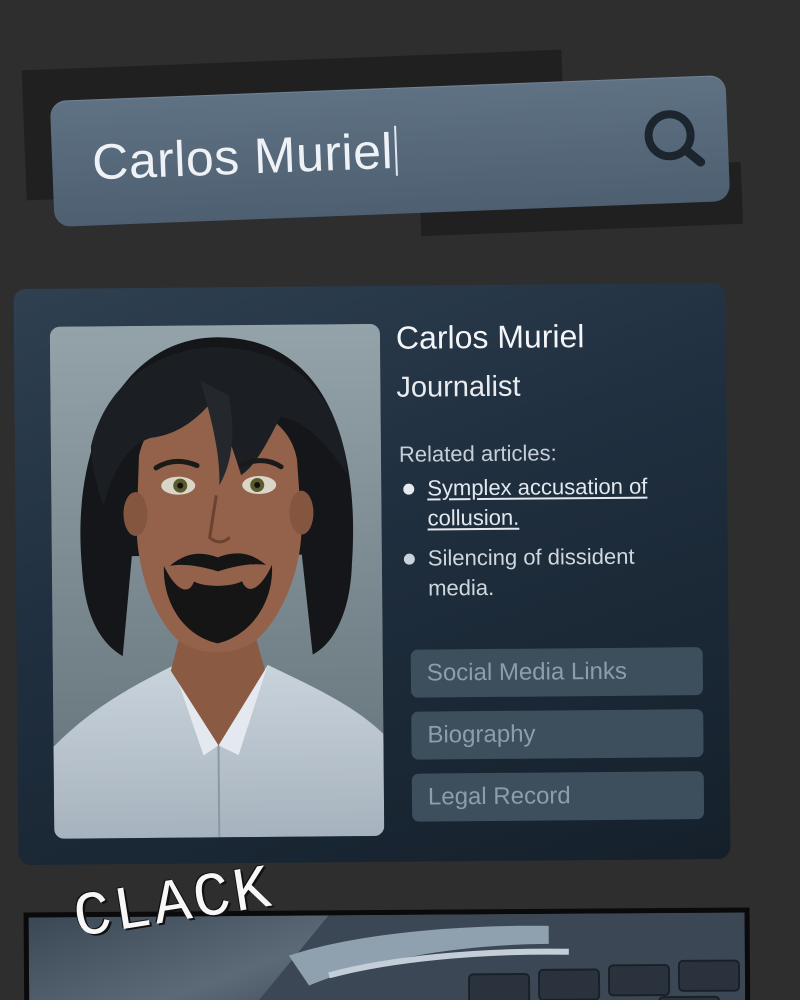  I want to click on related-article: Silencing of dissident media., so click(554, 572).